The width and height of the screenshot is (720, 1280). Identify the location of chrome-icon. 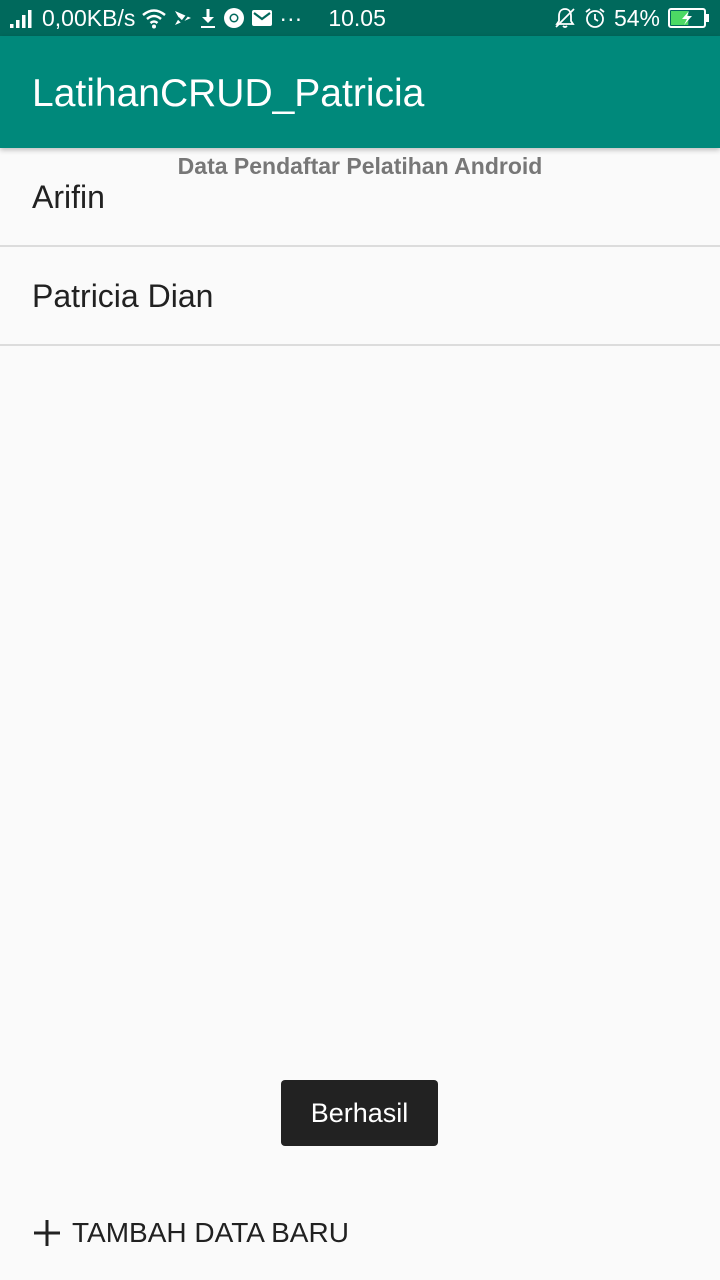
(234, 18).